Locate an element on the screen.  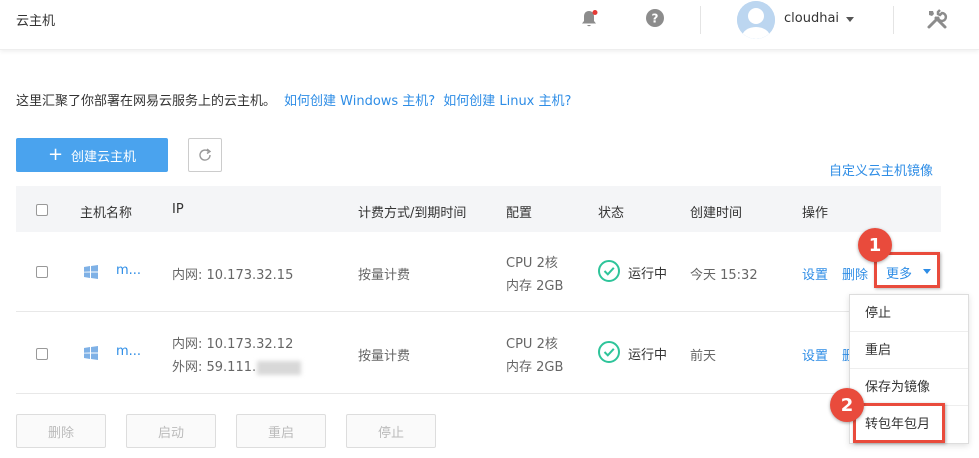
refresh-button is located at coordinates (205, 155).